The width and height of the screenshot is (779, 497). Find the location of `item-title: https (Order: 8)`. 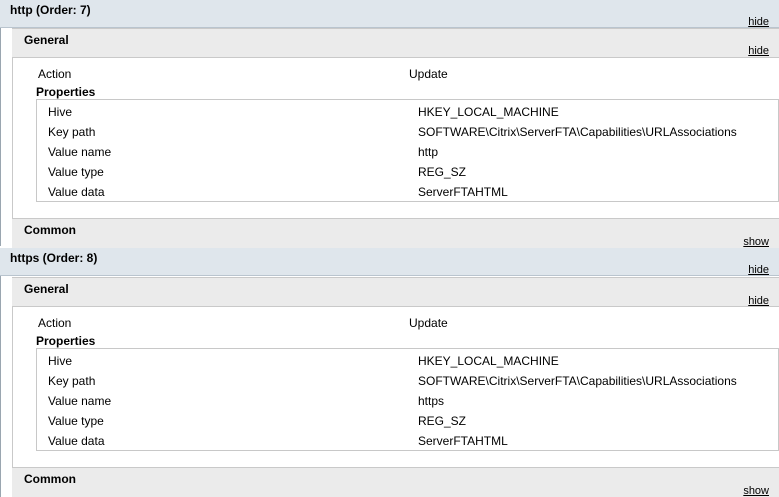

item-title: https (Order: 8) is located at coordinates (54, 258).